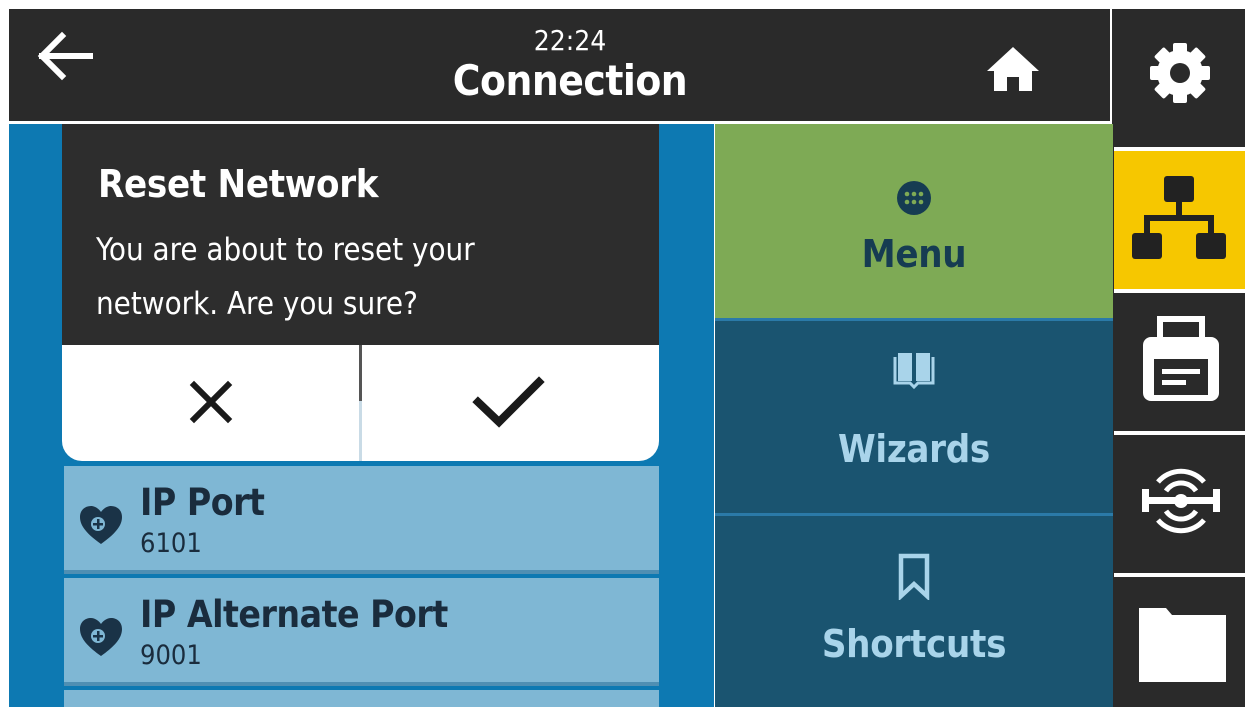 Image resolution: width=1245 pixels, height=707 pixels. I want to click on clock: 22:24, so click(570, 40).